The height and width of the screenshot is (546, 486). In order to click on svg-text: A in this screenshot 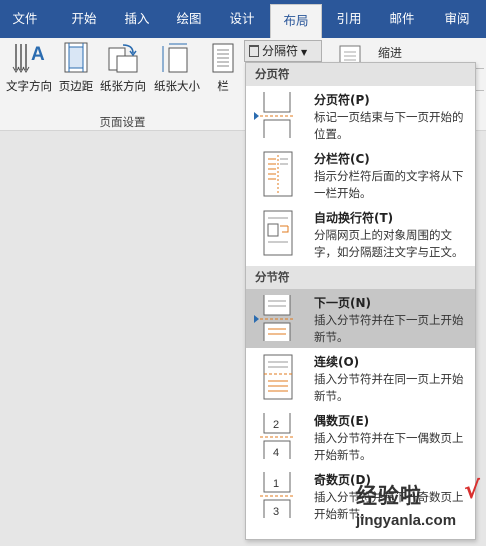, I will do `click(38, 54)`.